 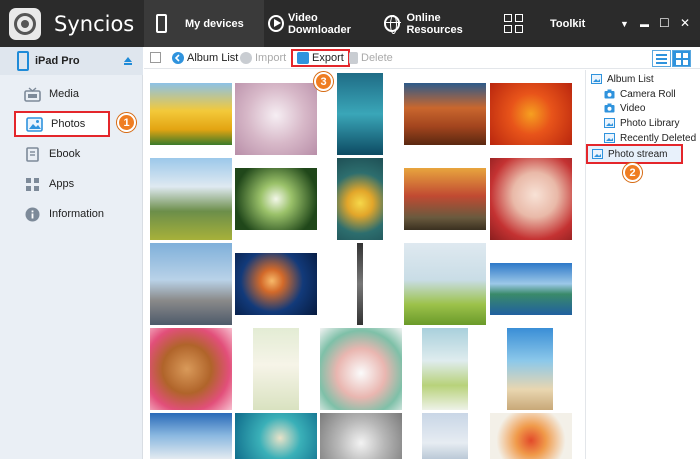 What do you see at coordinates (23, 61) in the screenshot?
I see `device-phone-icon` at bounding box center [23, 61].